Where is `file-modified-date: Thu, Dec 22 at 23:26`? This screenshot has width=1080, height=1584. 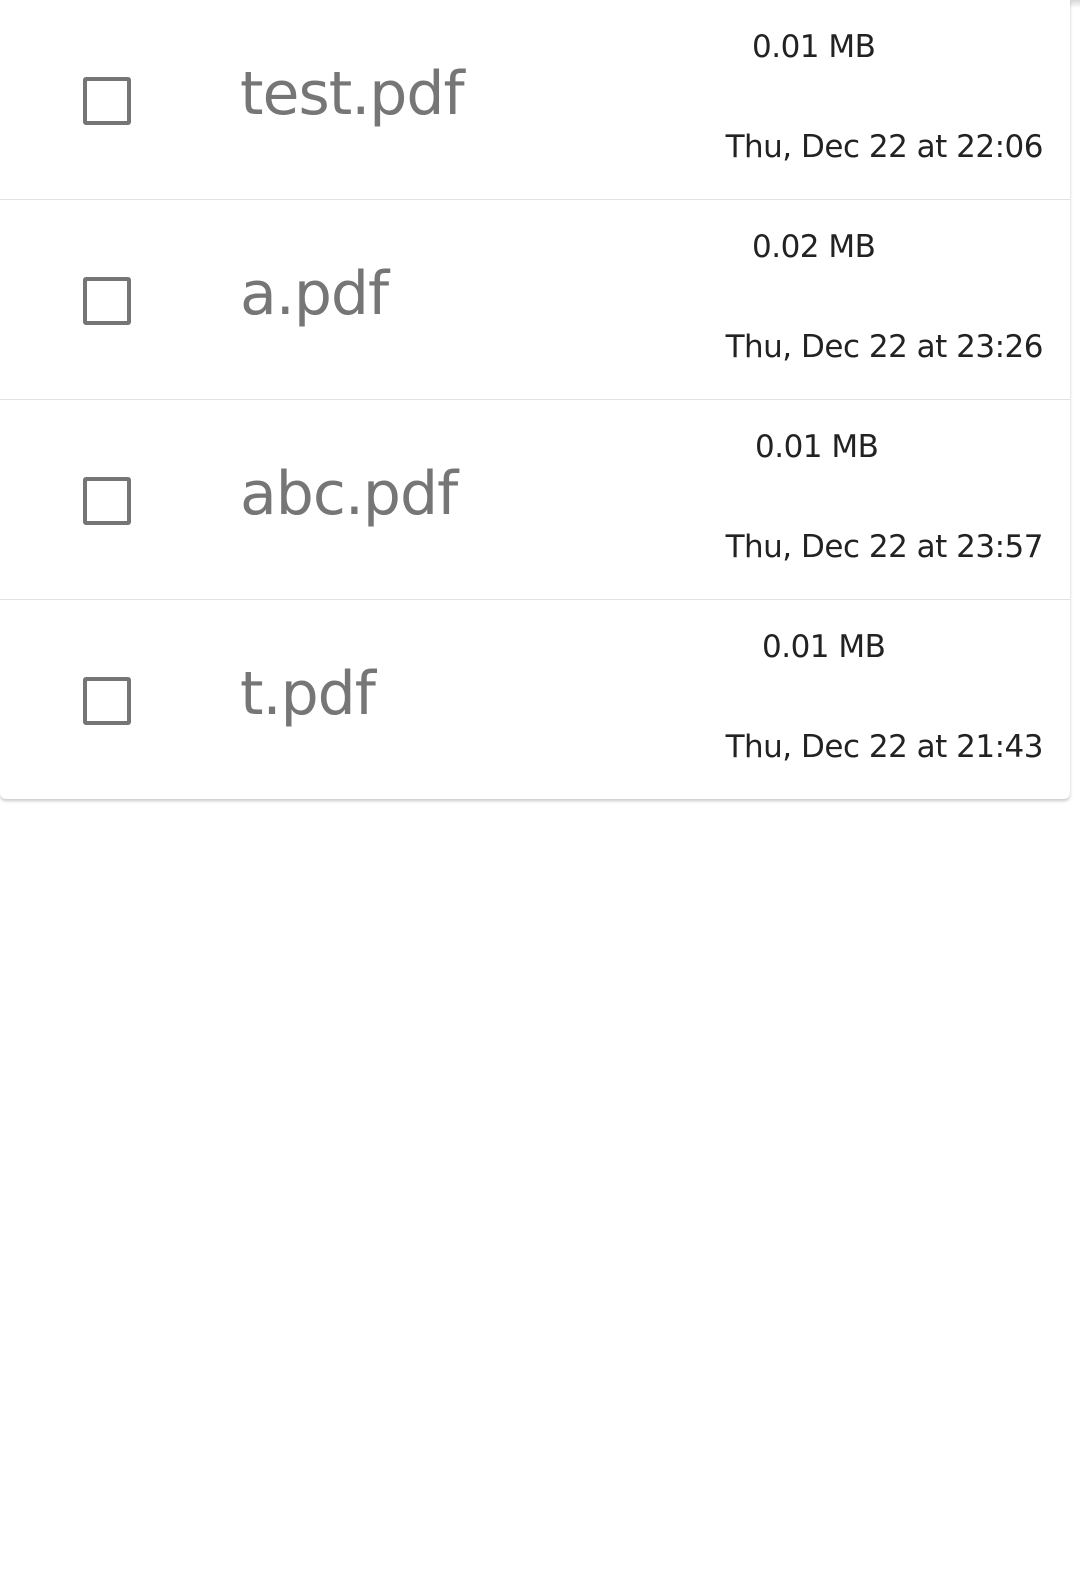
file-modified-date: Thu, Dec 22 at 23:26 is located at coordinates (884, 347).